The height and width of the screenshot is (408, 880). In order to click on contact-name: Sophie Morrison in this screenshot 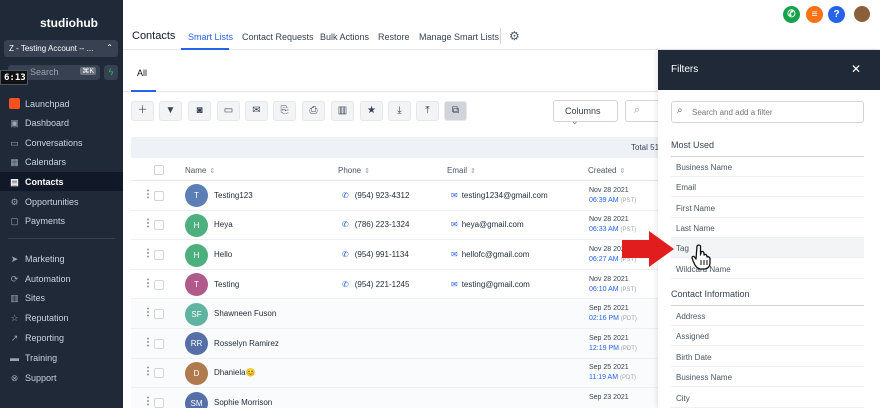, I will do `click(243, 402)`.